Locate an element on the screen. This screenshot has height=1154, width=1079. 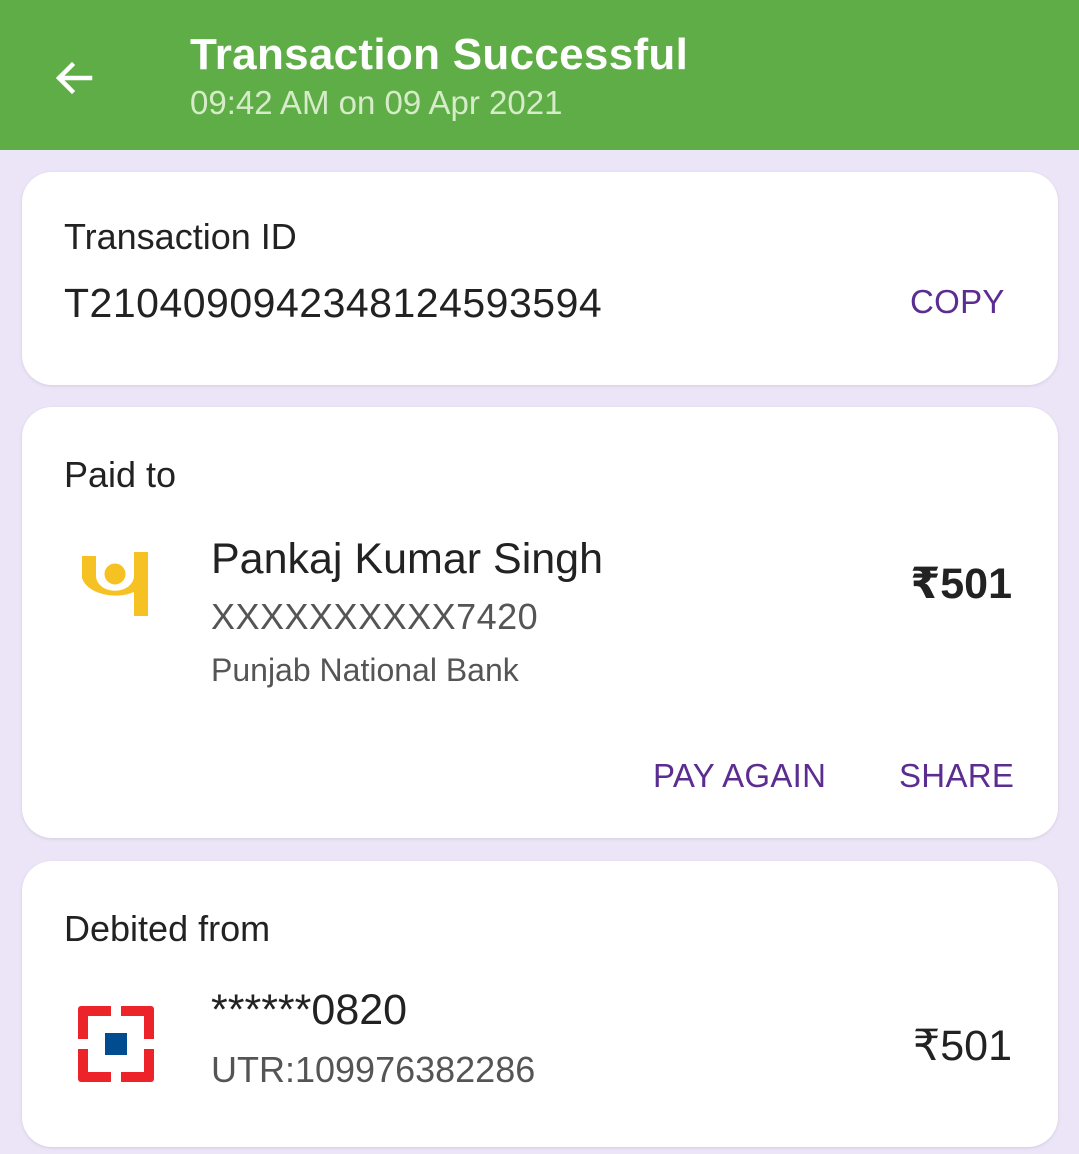
back-button is located at coordinates (74, 78).